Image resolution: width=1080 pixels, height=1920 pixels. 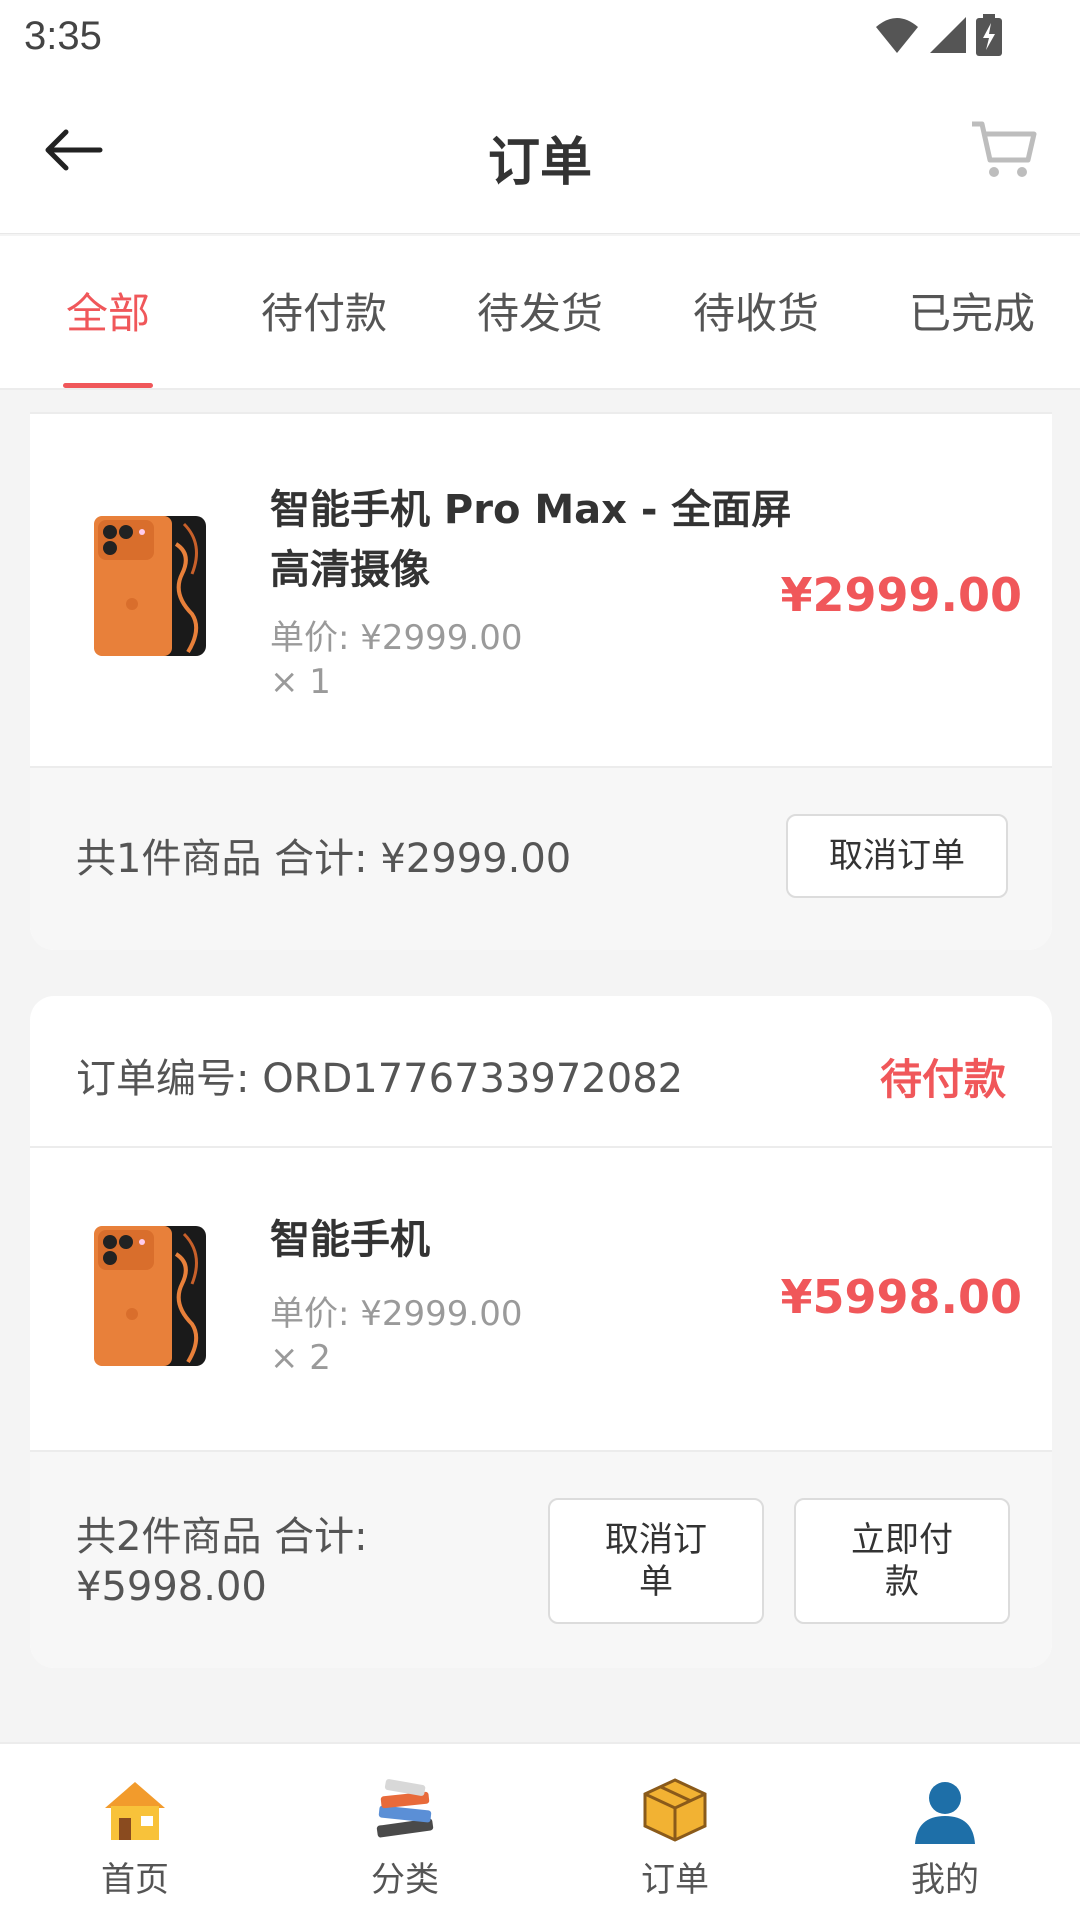 I want to click on tab-label: 待付款, so click(x=323, y=313).